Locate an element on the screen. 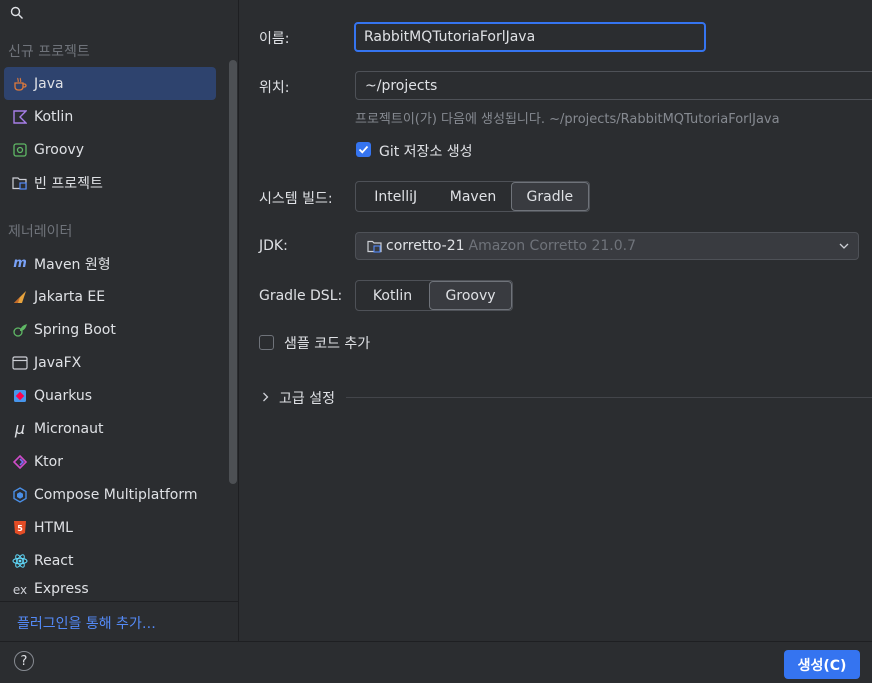  sidebar-item-label: 빈 프로젝트 is located at coordinates (68, 183).